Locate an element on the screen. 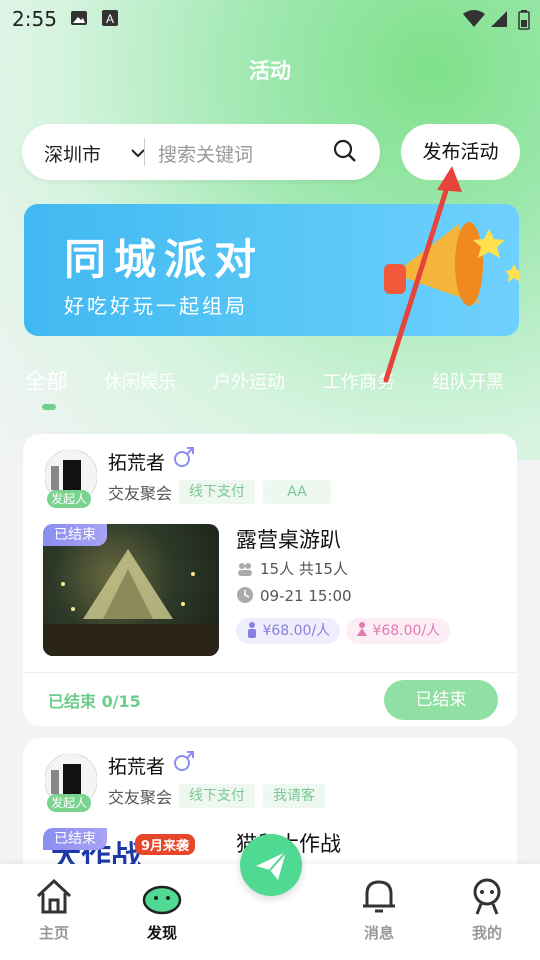 The height and width of the screenshot is (960, 540). activity-image: 已结束 is located at coordinates (131, 590).